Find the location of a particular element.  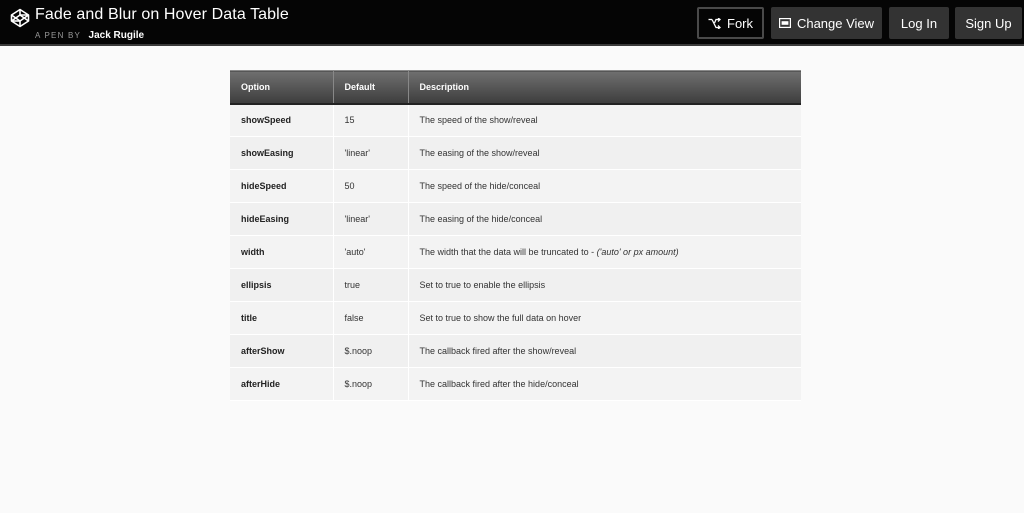

fork-icon is located at coordinates (714, 23).